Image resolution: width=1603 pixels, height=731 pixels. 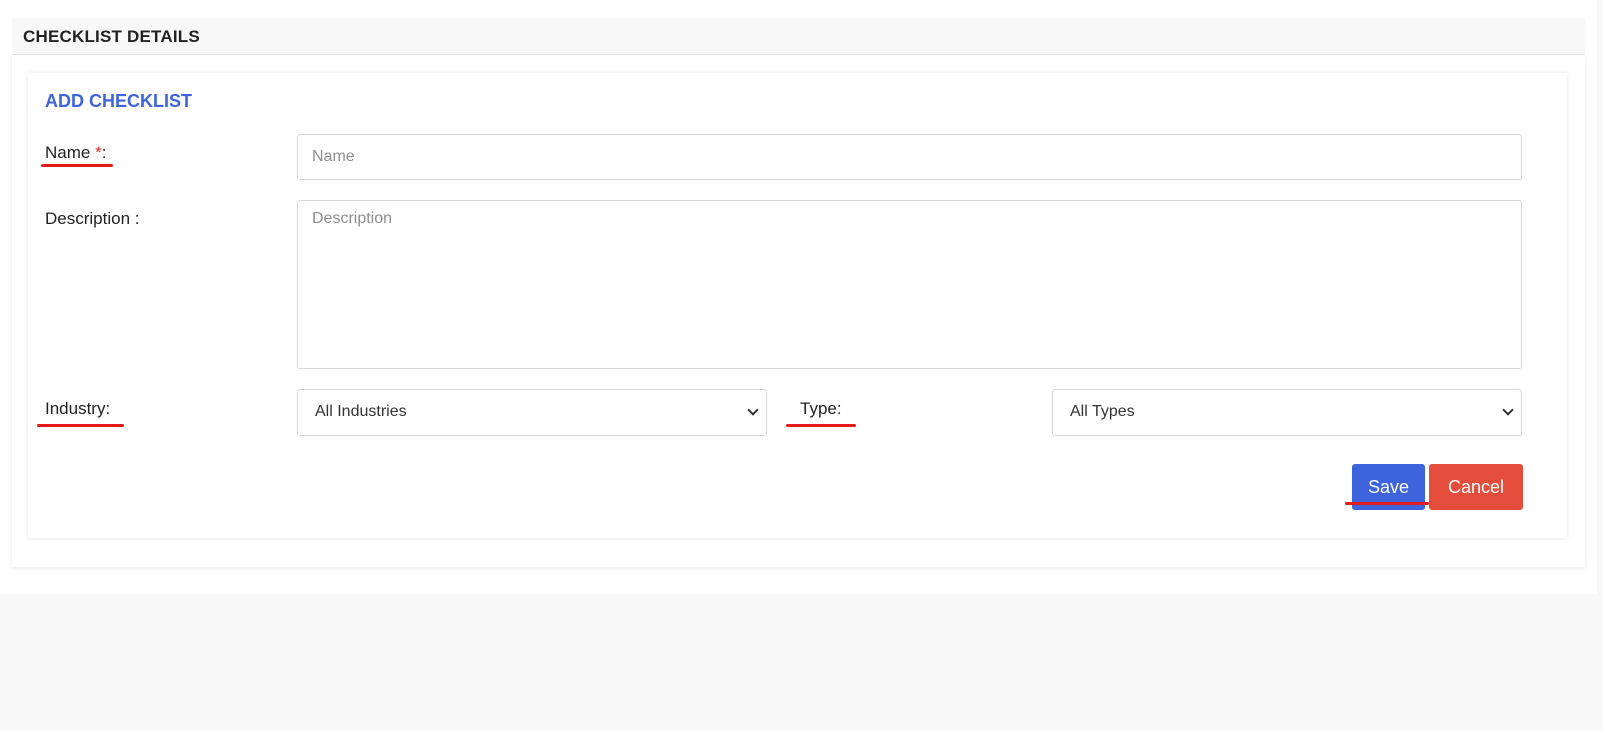 What do you see at coordinates (92, 218) in the screenshot?
I see `description-label: Description :` at bounding box center [92, 218].